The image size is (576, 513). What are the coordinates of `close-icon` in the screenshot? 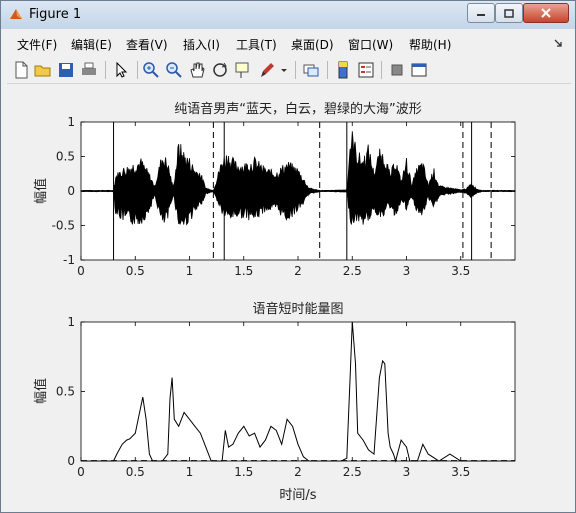 It's located at (546, 13).